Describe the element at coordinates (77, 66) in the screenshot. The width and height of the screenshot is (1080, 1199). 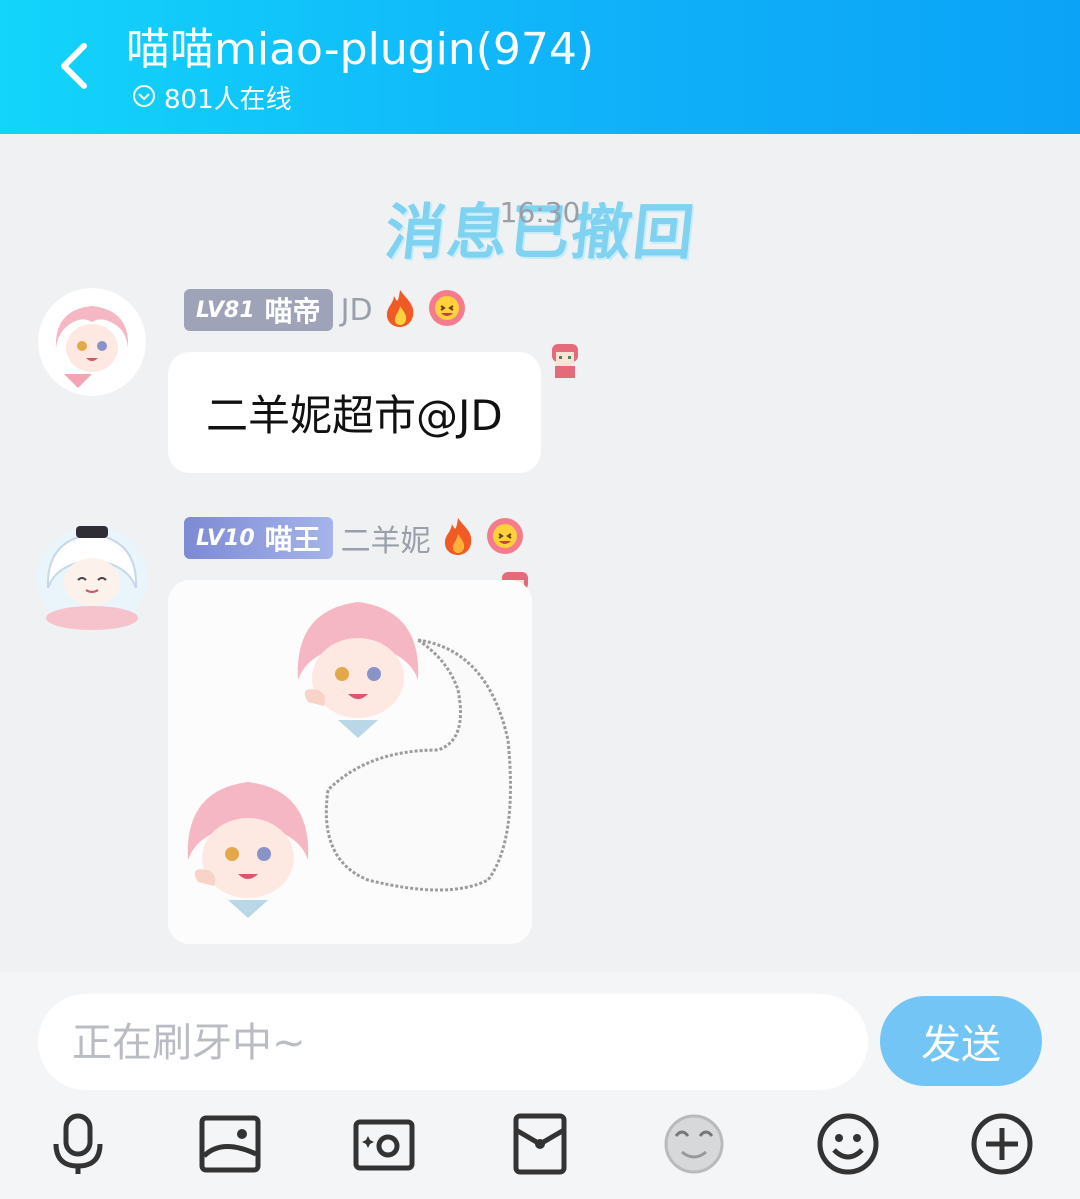
I see `back-icon` at that location.